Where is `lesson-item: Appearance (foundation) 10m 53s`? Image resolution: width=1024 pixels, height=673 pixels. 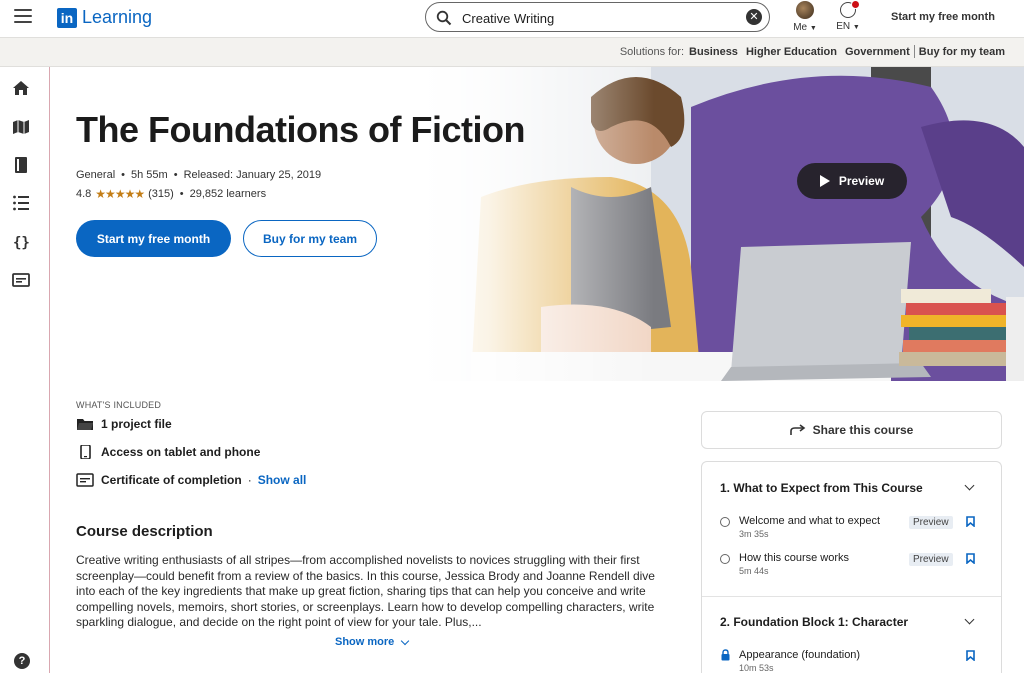
lesson-item: Appearance (foundation) 10m 53s is located at coordinates (854, 661).